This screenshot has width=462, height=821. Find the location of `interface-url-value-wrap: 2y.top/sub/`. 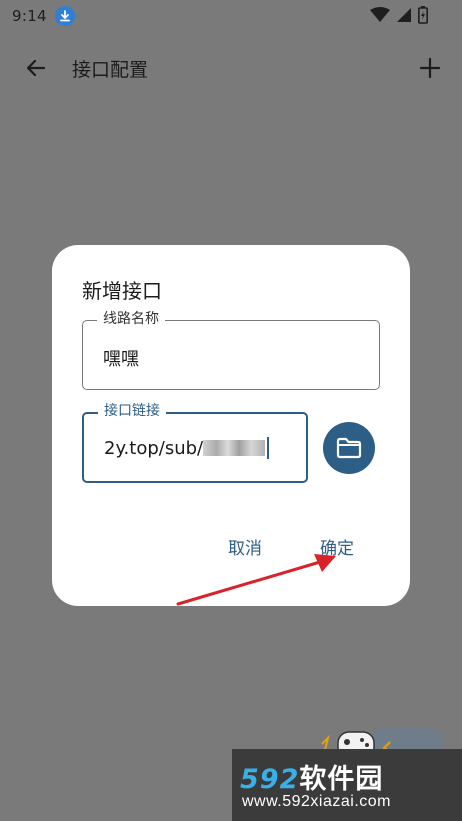

interface-url-value-wrap: 2y.top/sub/ is located at coordinates (187, 448).